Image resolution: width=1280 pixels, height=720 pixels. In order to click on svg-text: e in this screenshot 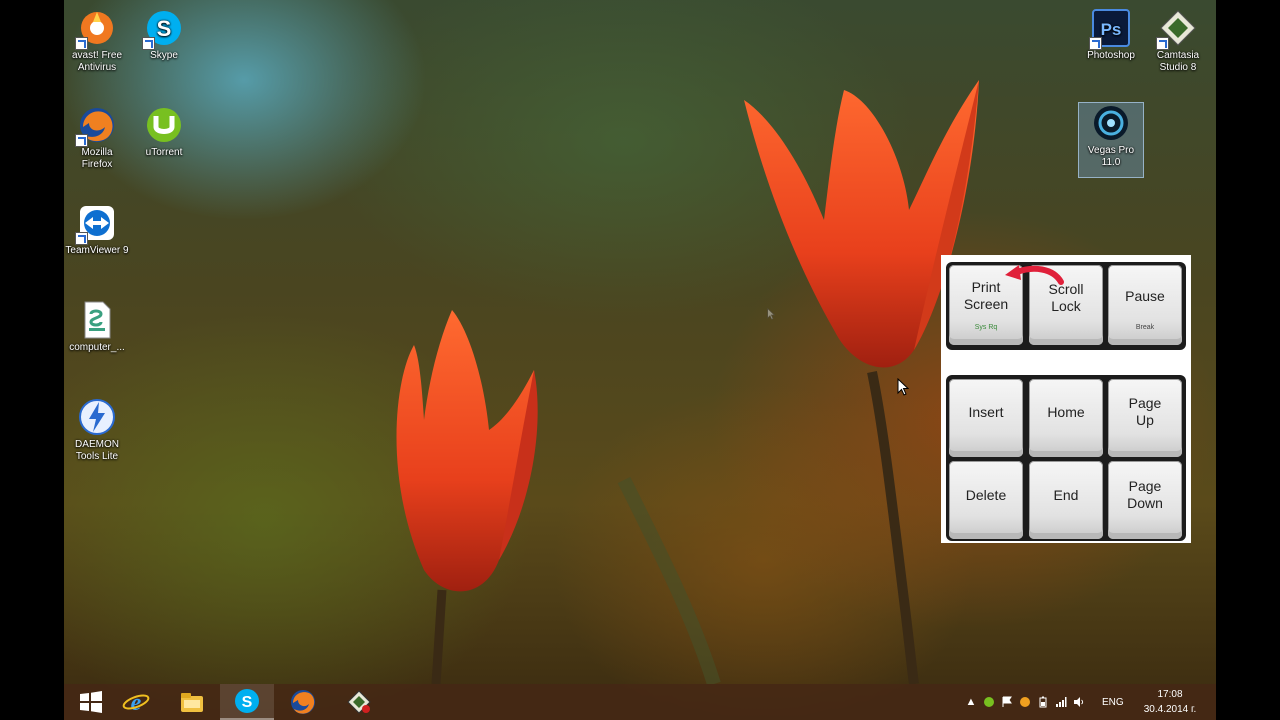, I will do `click(136, 703)`.